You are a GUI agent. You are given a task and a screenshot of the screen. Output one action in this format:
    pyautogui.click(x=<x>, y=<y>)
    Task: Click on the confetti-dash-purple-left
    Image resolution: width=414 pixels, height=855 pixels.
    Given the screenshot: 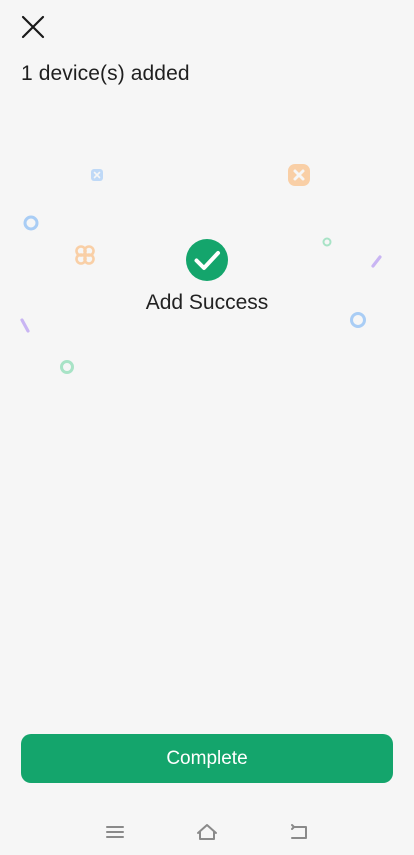 What is the action you would take?
    pyautogui.click(x=25, y=325)
    